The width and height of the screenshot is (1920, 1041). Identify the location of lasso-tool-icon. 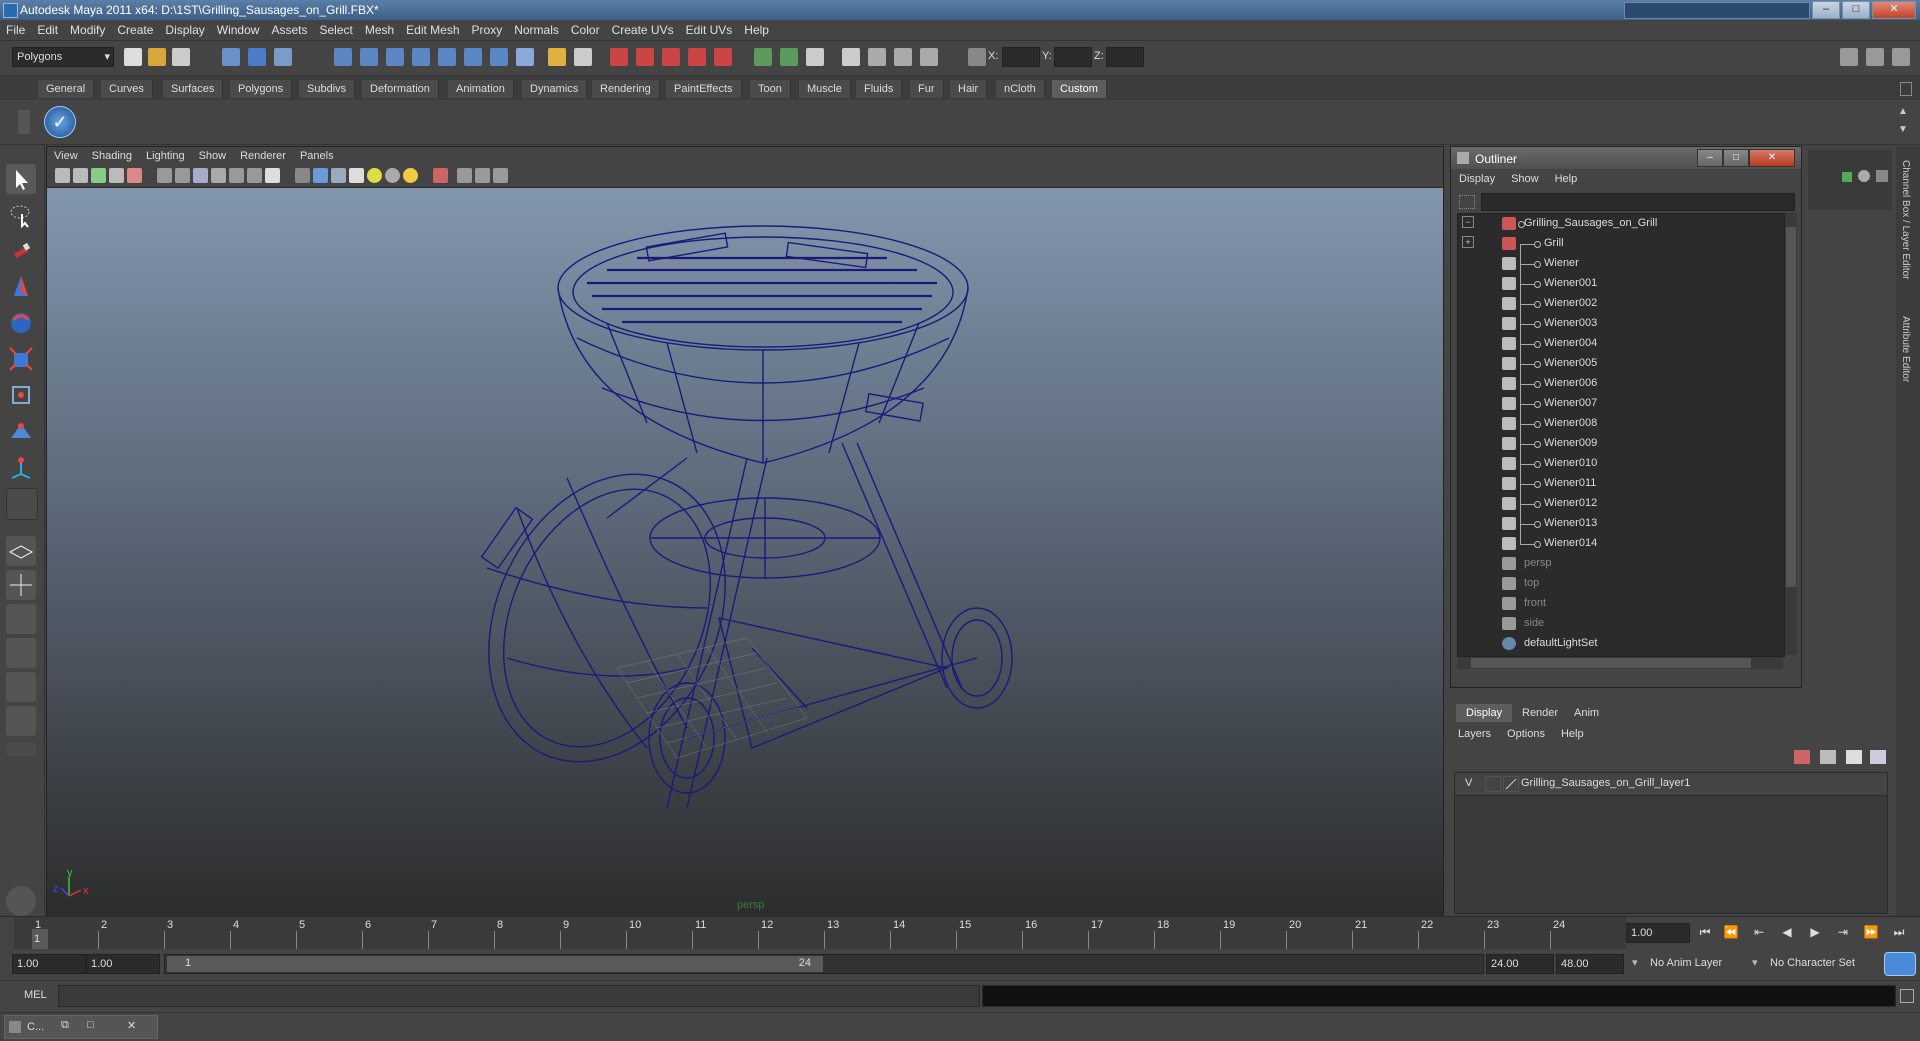
(21, 215).